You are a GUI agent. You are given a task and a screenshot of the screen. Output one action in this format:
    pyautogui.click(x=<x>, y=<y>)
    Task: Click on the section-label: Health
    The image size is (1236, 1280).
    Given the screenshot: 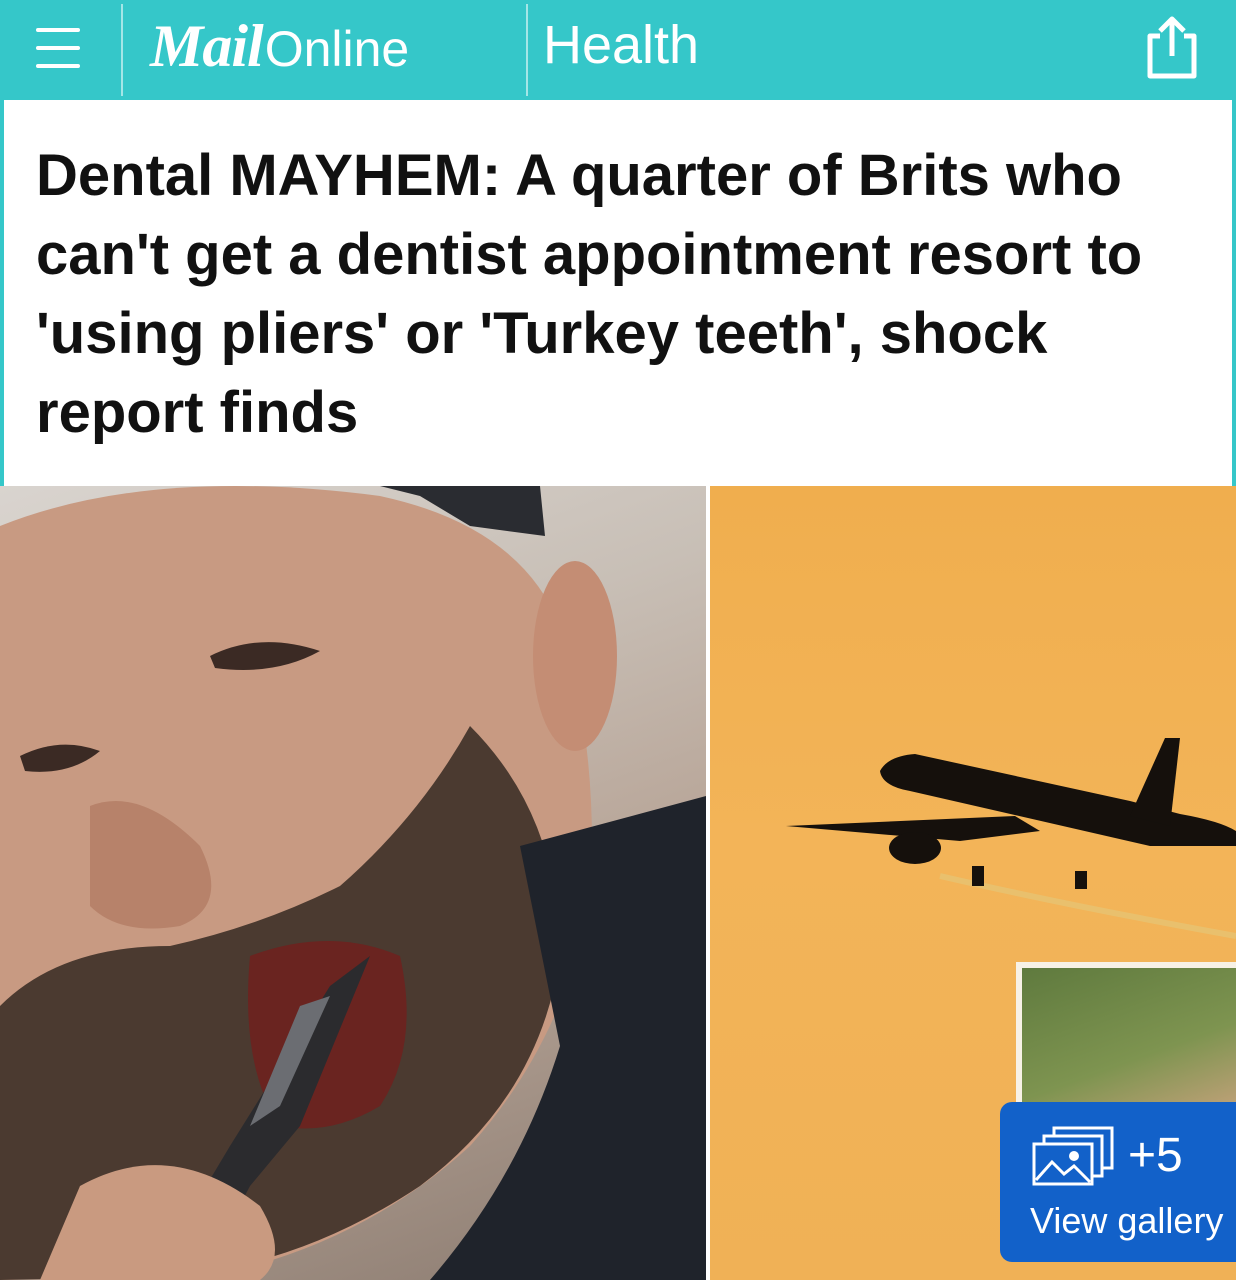 What is the action you would take?
    pyautogui.click(x=621, y=45)
    